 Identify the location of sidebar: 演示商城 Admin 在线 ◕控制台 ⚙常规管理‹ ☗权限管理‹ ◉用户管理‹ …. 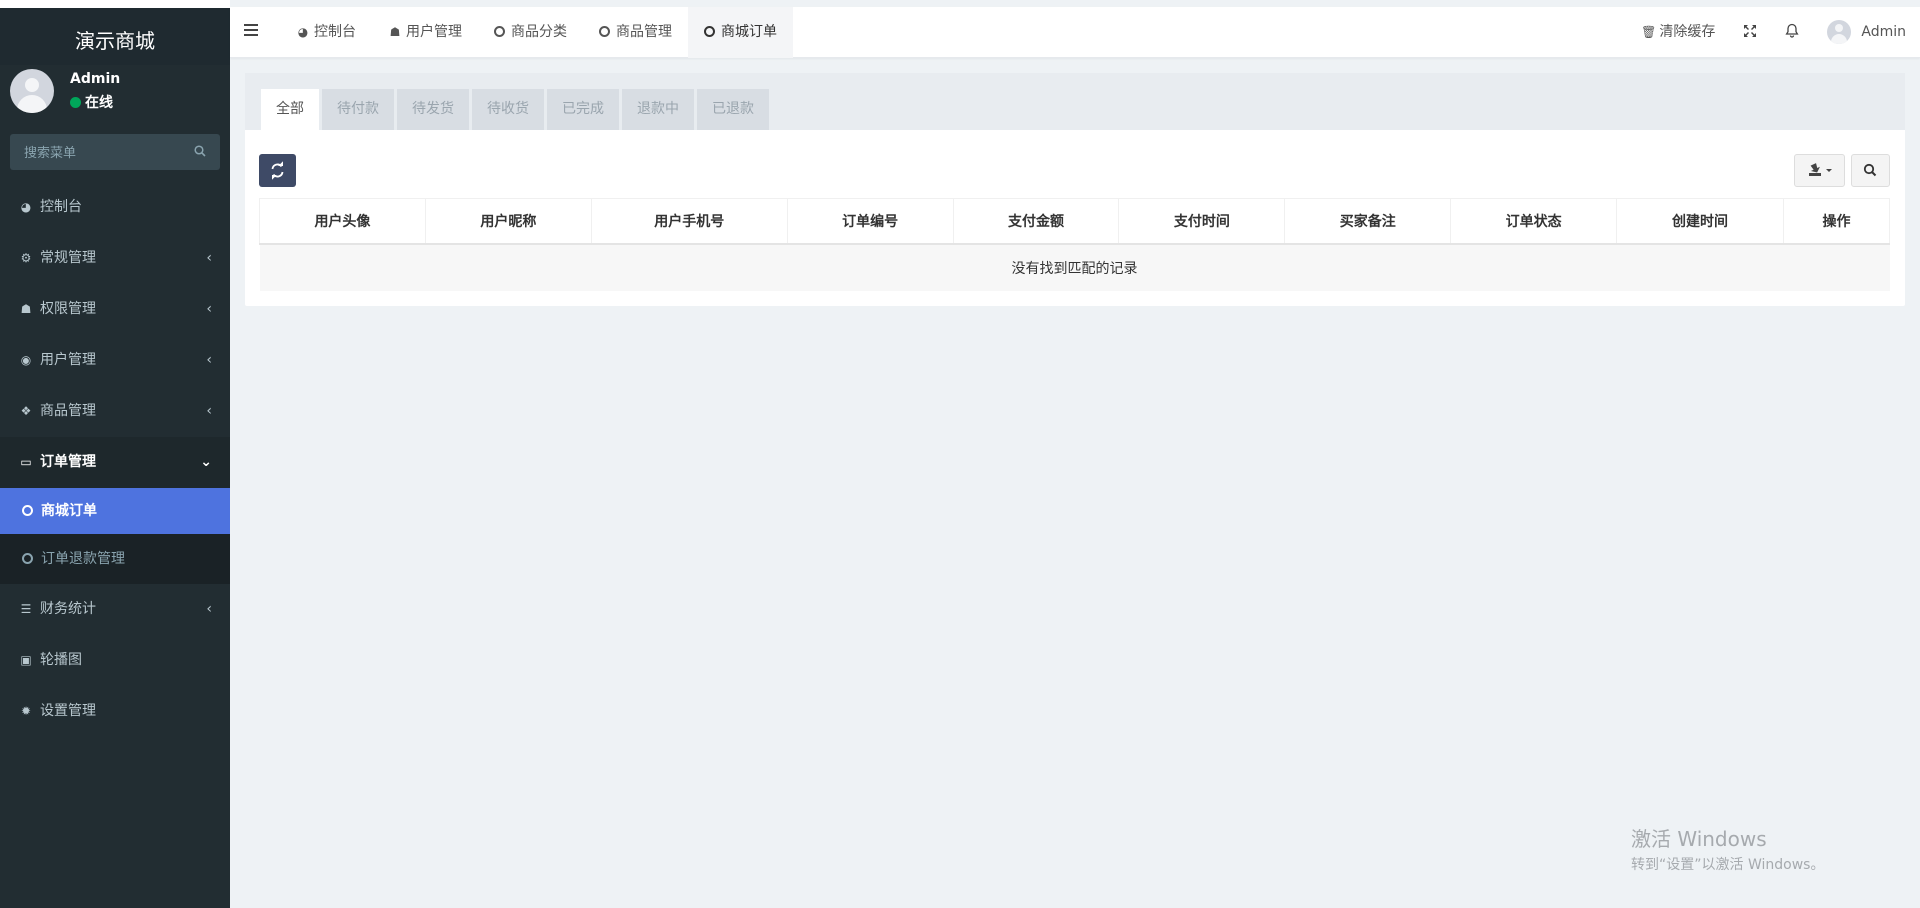
(115, 454).